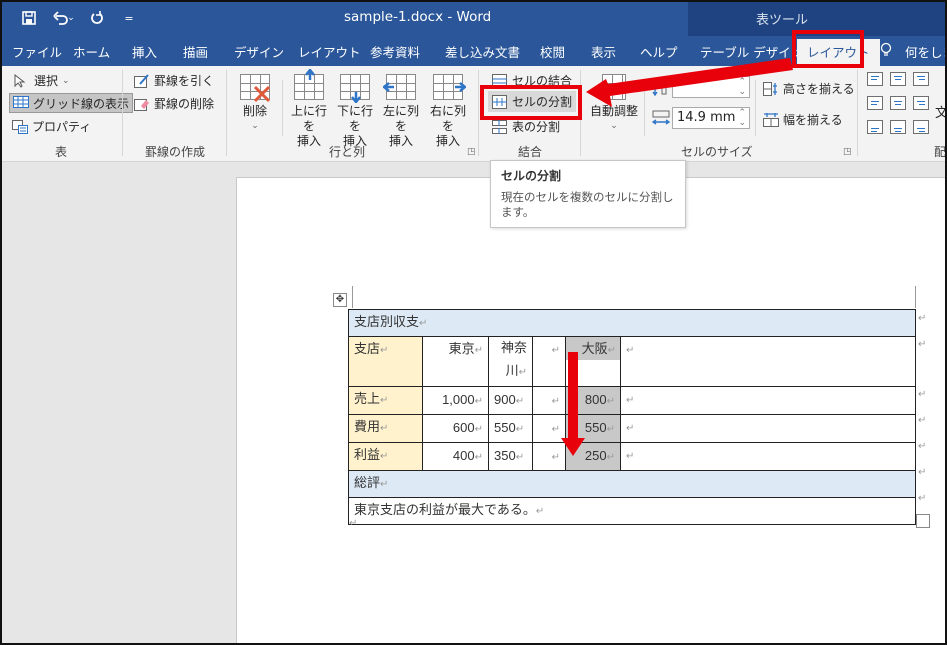 The height and width of the screenshot is (645, 947). What do you see at coordinates (898, 127) in the screenshot?
I see `align-bottom-center-icon` at bounding box center [898, 127].